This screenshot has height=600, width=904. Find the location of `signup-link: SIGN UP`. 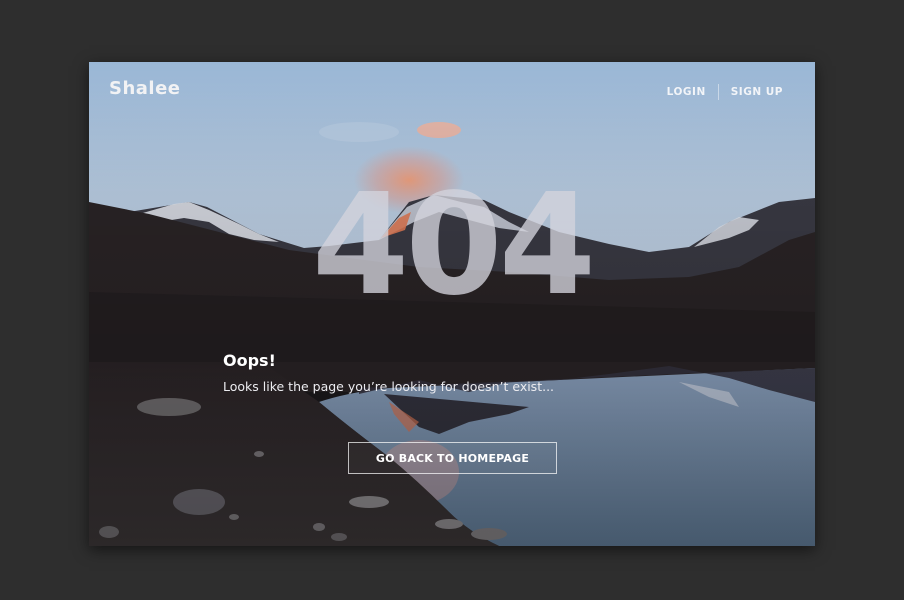

signup-link: SIGN UP is located at coordinates (757, 92).